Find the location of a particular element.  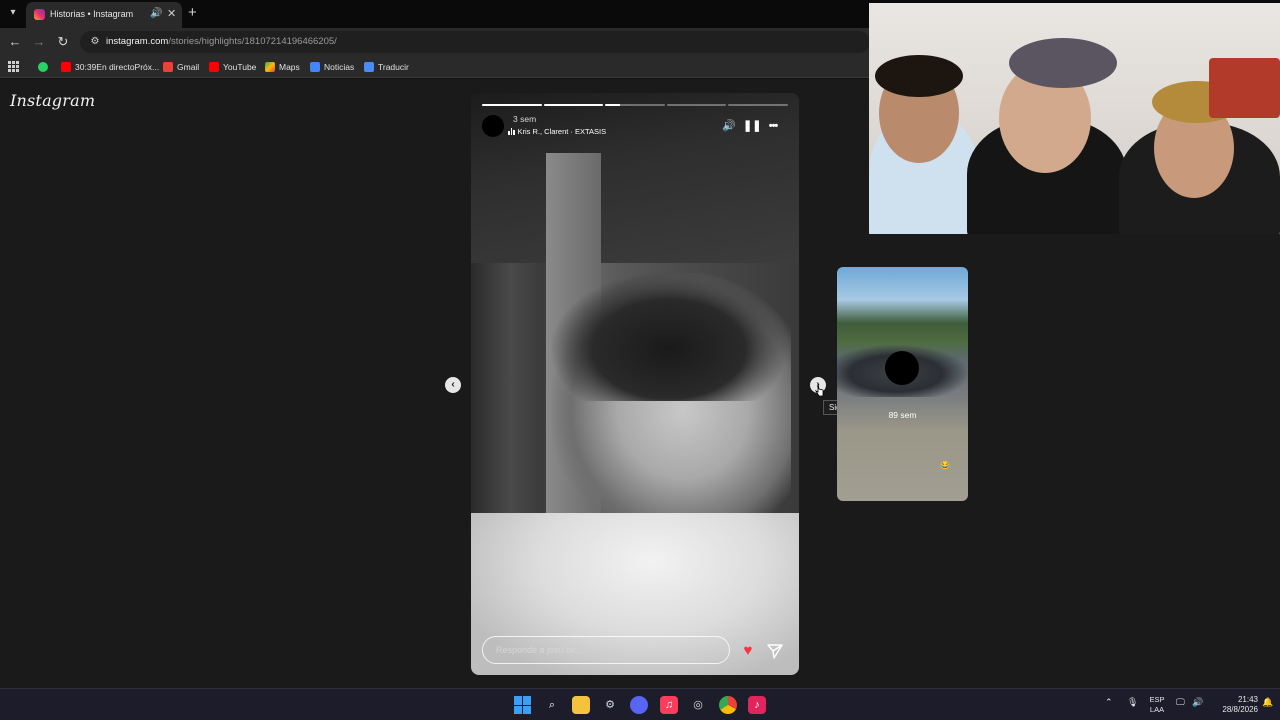

bookmark-news: Noticias is located at coordinates (332, 67).